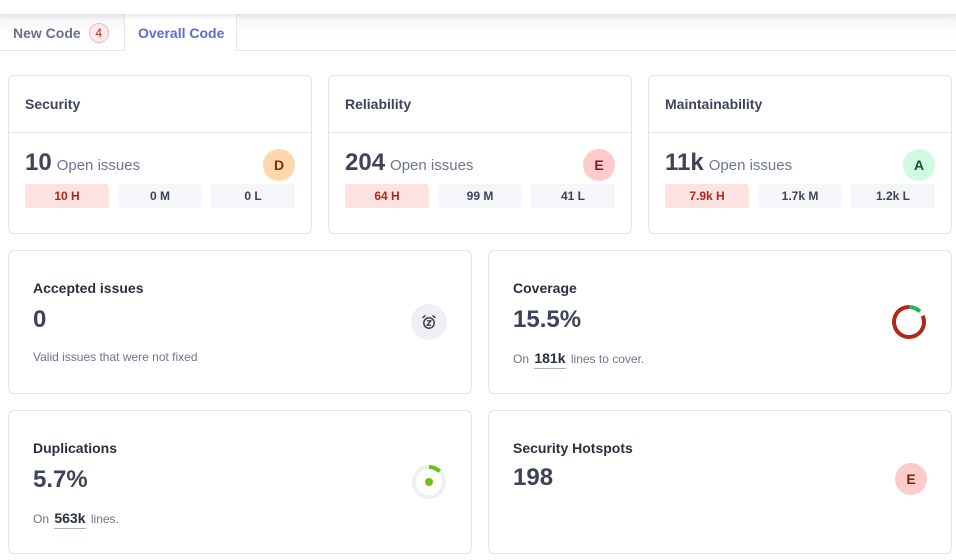 This screenshot has height=560, width=956. What do you see at coordinates (160, 196) in the screenshot?
I see `severity-medium-button: 0 M` at bounding box center [160, 196].